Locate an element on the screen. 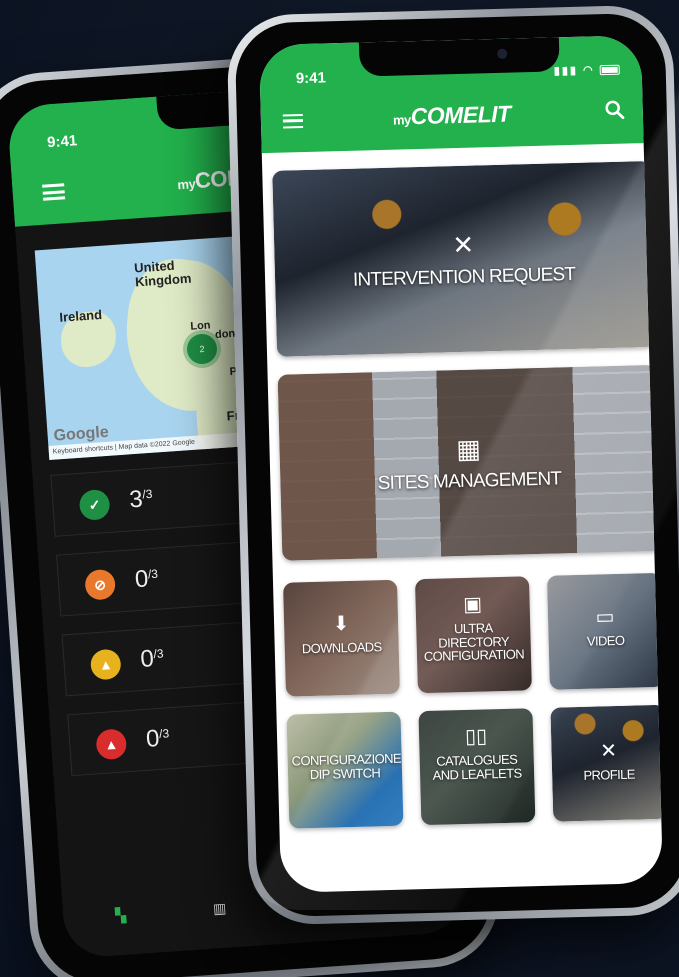 The width and height of the screenshot is (679, 977). tile-intervention-request: ✕ INTERVENTION REQUEST is located at coordinates (463, 258).